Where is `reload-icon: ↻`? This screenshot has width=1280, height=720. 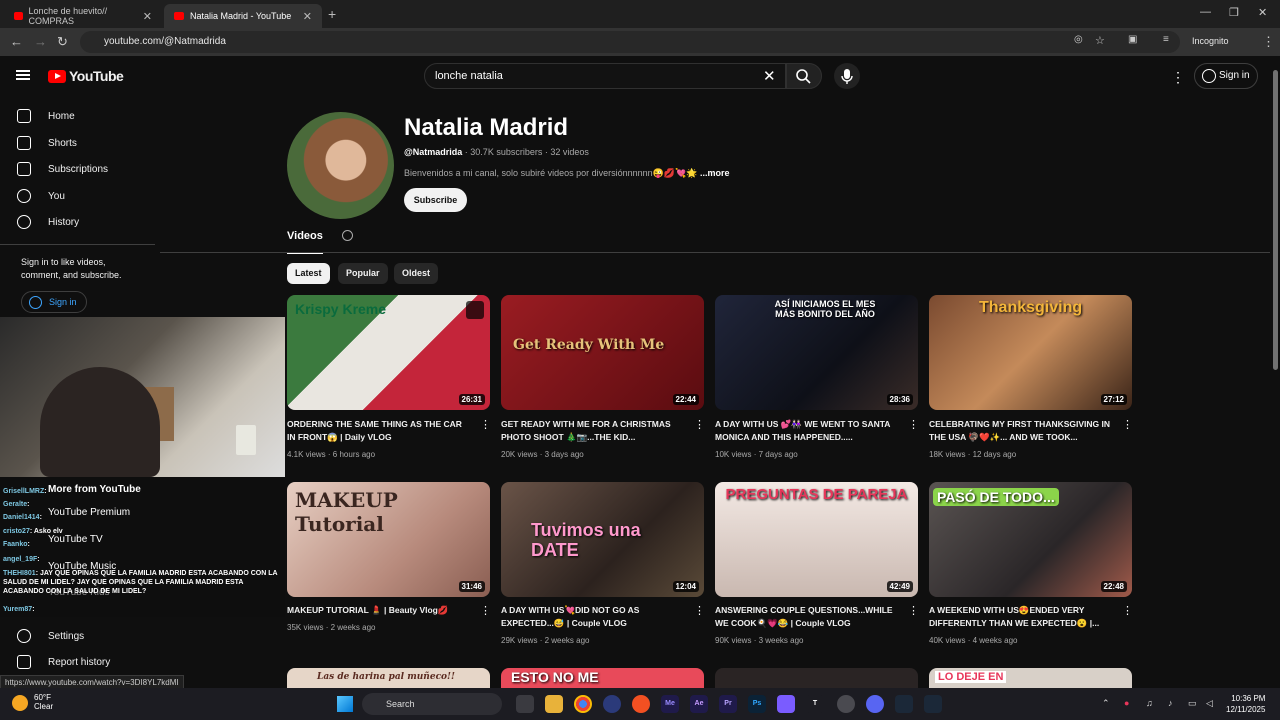 reload-icon: ↻ is located at coordinates (62, 42).